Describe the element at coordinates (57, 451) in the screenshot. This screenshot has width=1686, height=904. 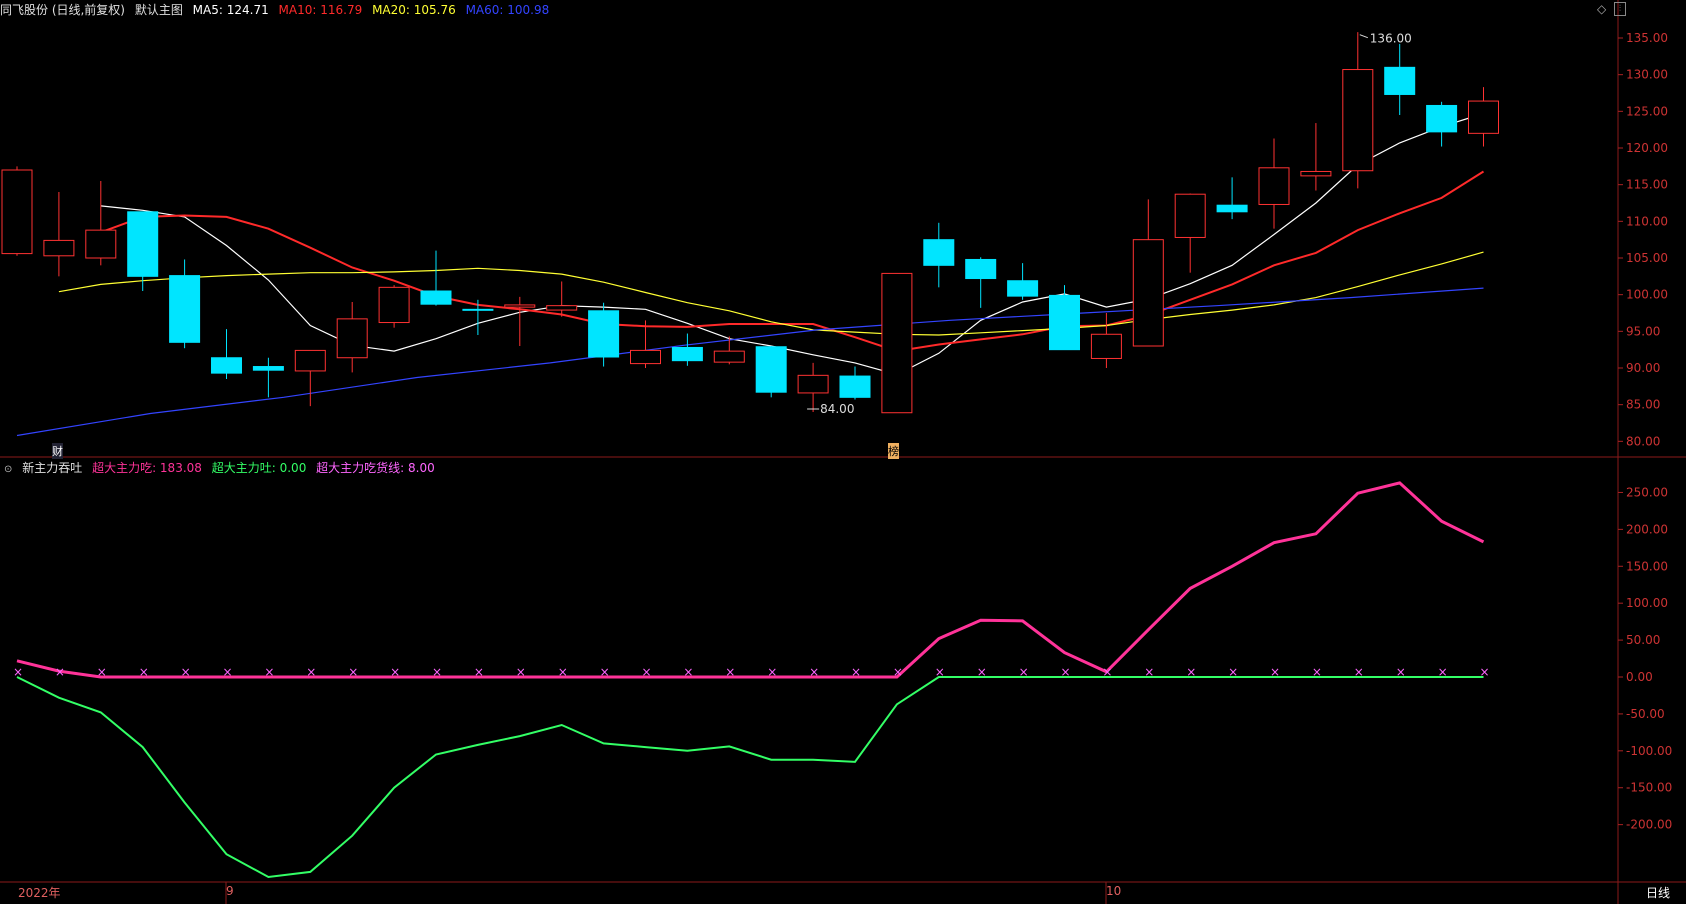
I see `finance-marker: 财` at that location.